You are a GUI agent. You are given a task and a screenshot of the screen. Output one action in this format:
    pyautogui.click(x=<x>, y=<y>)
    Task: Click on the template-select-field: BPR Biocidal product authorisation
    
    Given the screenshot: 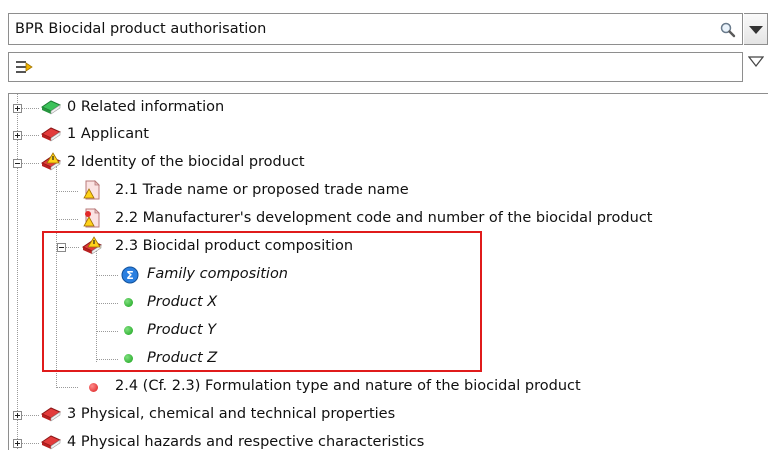 What is the action you would take?
    pyautogui.click(x=375, y=29)
    